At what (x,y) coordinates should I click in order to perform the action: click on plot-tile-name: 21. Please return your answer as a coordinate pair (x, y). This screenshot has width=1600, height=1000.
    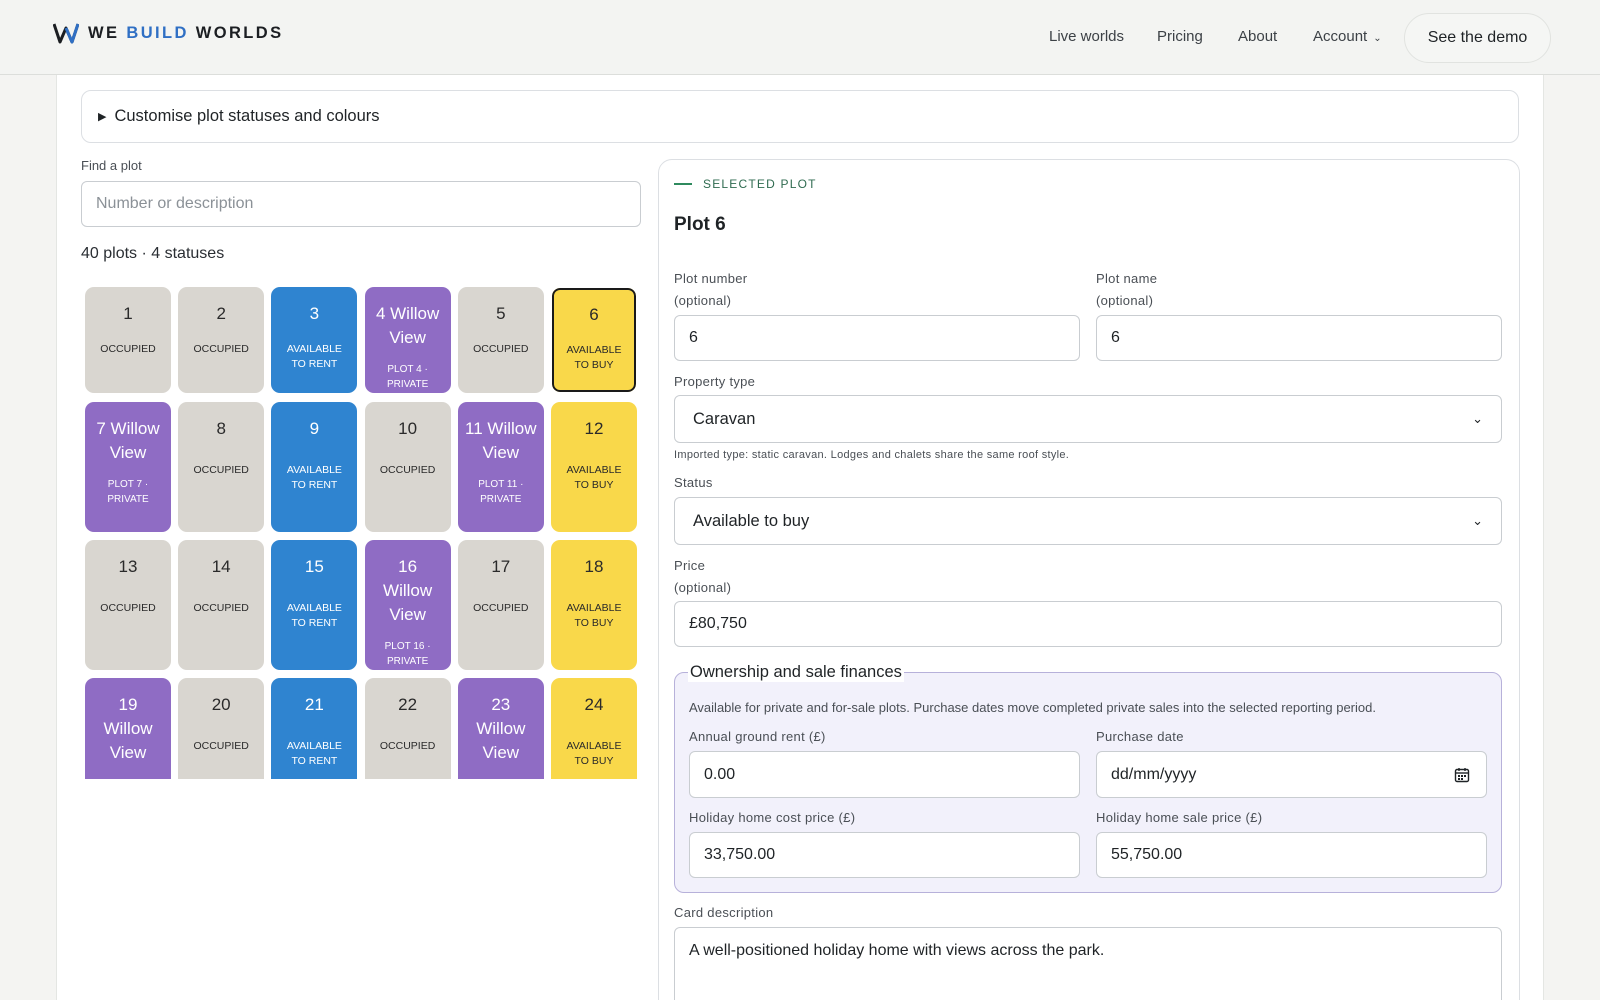
    Looking at the image, I should click on (314, 704).